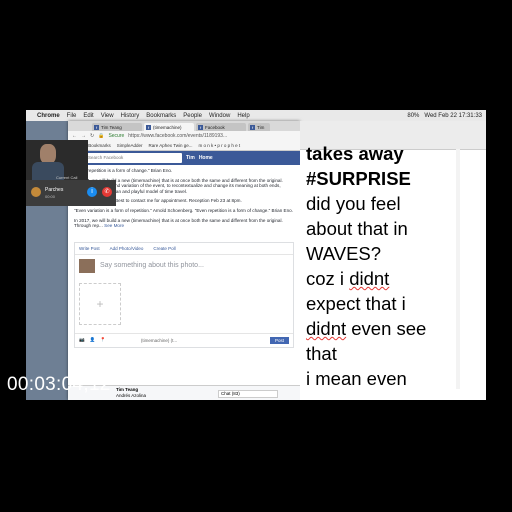  What do you see at coordinates (89, 248) in the screenshot?
I see `write-post-tab: Write Post` at bounding box center [89, 248].